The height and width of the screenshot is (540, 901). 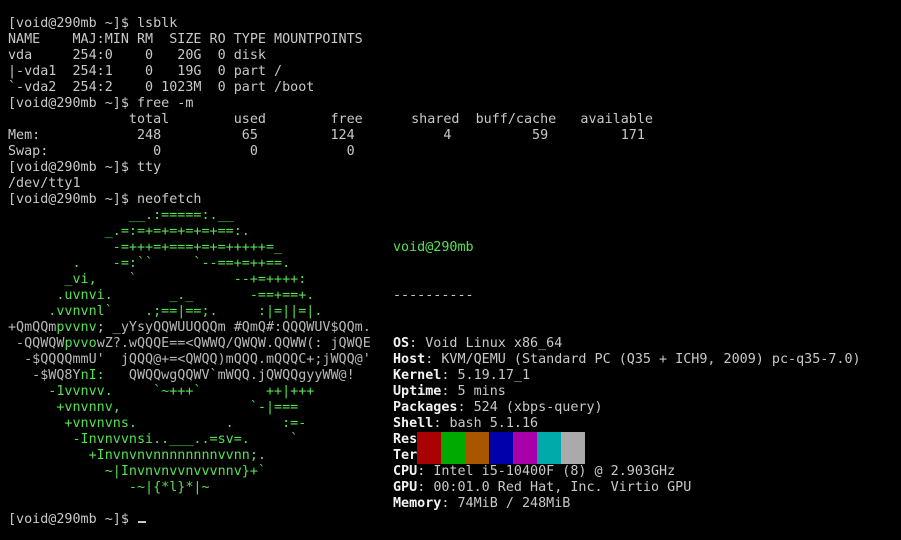 What do you see at coordinates (93, 23) in the screenshot?
I see `terminal-line: [void@290mb ~]$ lsblk` at bounding box center [93, 23].